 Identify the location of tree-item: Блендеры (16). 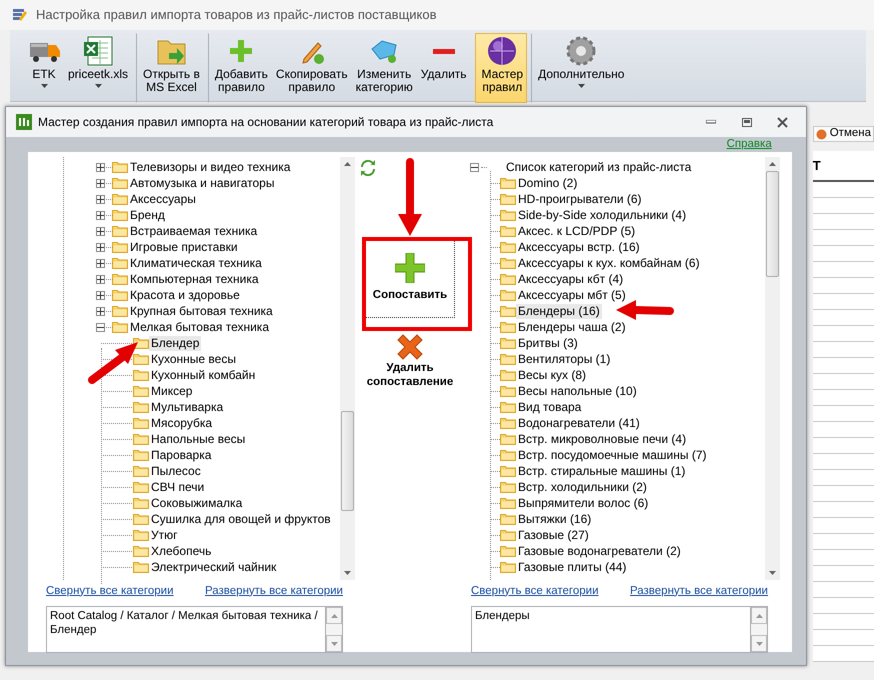
(559, 311).